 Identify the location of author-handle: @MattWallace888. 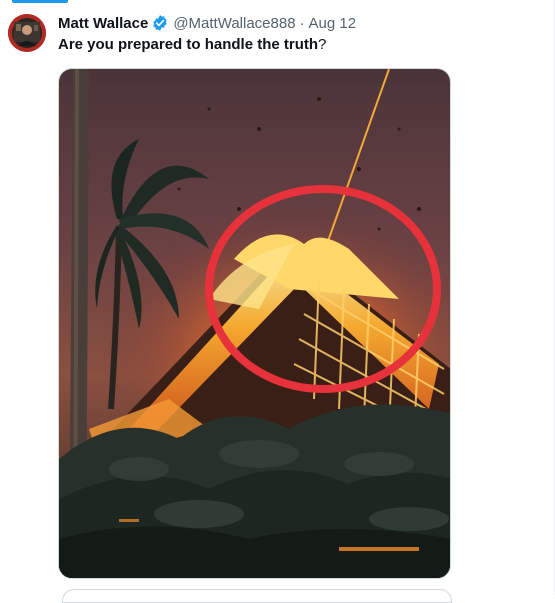
(234, 23).